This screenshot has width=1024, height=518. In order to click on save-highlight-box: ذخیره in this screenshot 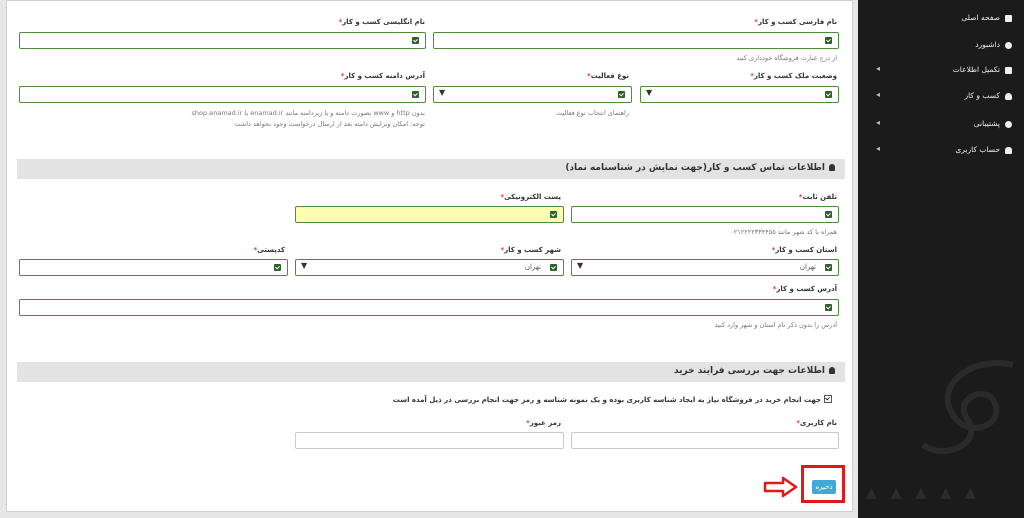, I will do `click(823, 484)`.